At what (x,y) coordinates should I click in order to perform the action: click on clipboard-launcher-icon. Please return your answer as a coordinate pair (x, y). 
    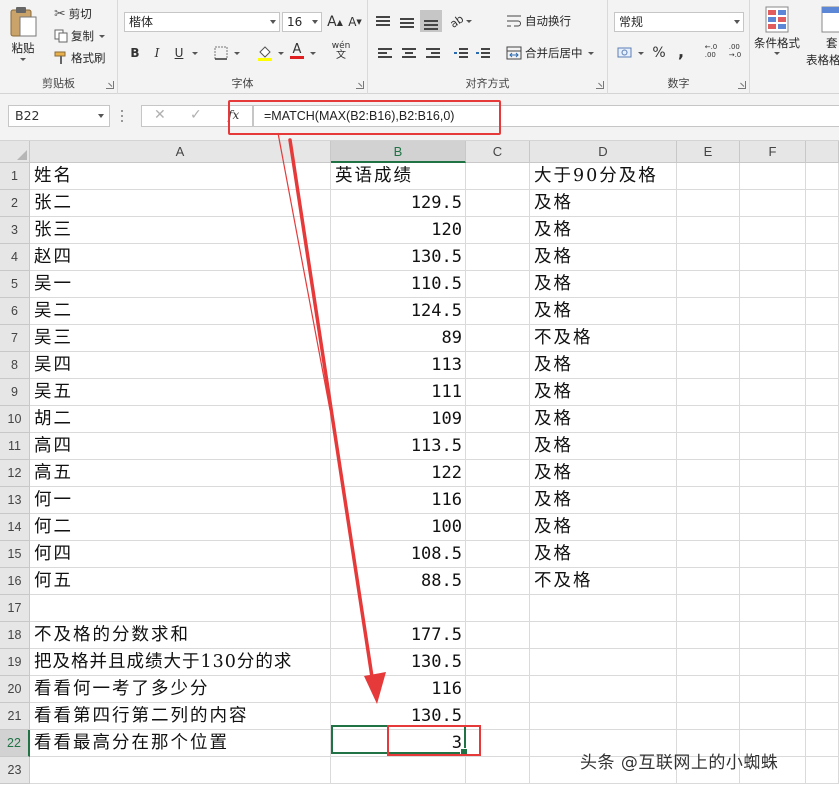
    Looking at the image, I should click on (110, 85).